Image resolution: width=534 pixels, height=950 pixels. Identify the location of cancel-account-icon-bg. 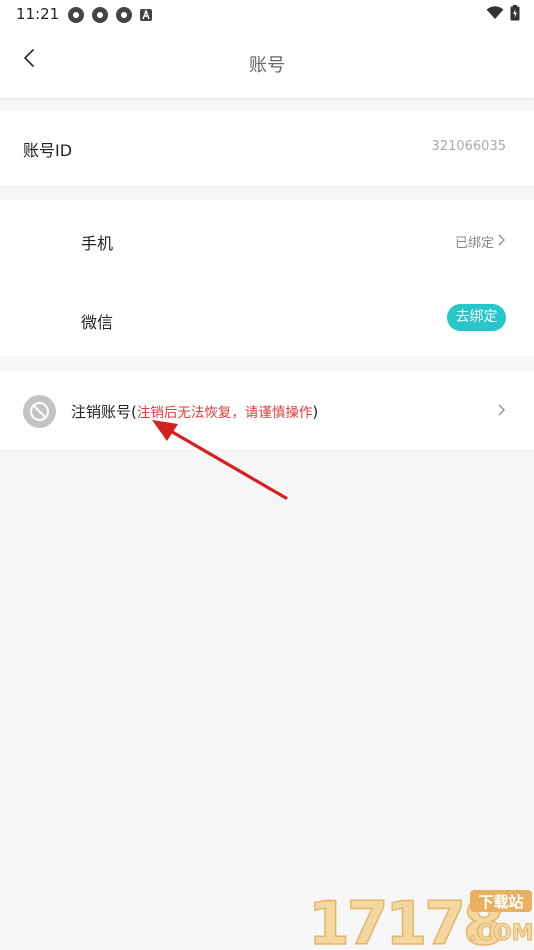
(39, 411).